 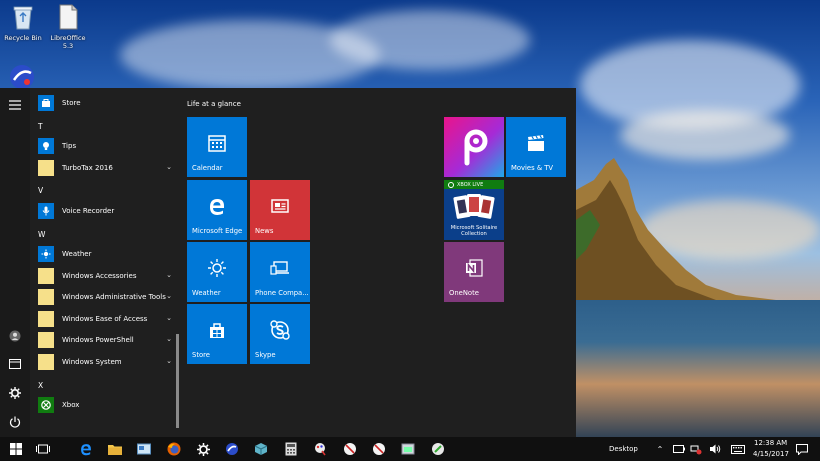 What do you see at coordinates (46, 103) in the screenshot?
I see `store-icon` at bounding box center [46, 103].